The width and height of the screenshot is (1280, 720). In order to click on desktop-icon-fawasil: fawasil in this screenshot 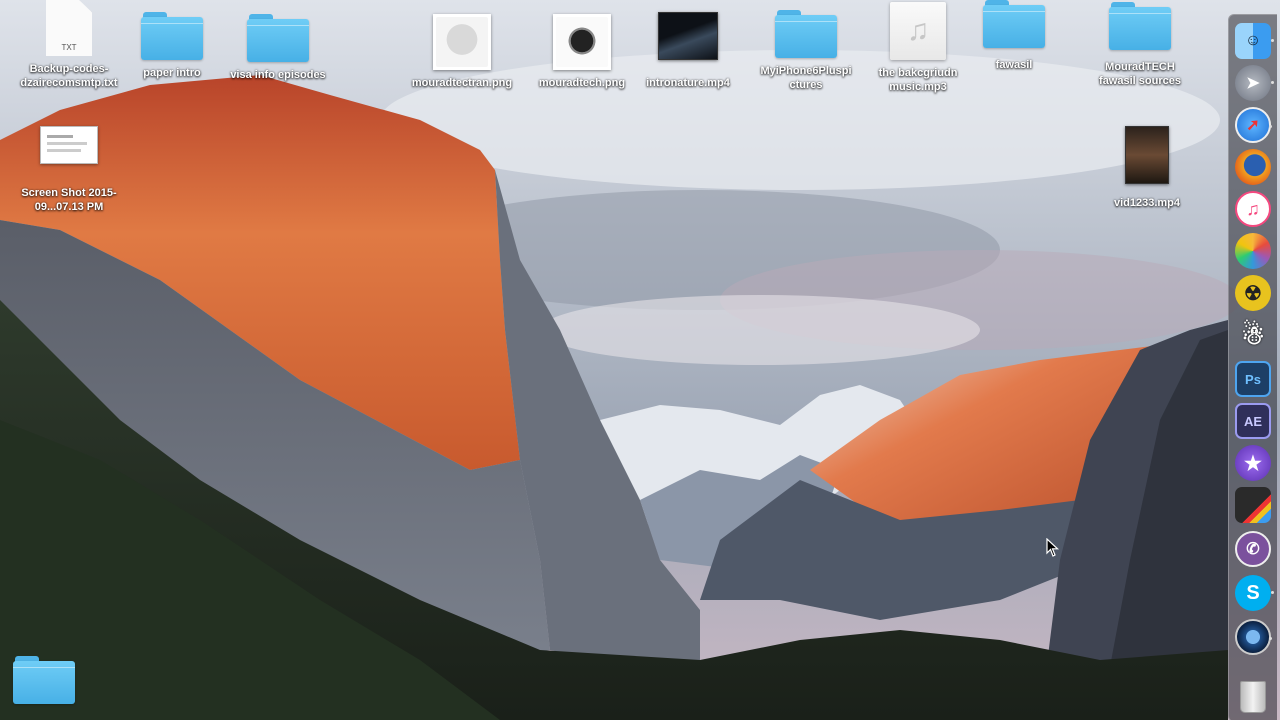, I will do `click(1014, 36)`.